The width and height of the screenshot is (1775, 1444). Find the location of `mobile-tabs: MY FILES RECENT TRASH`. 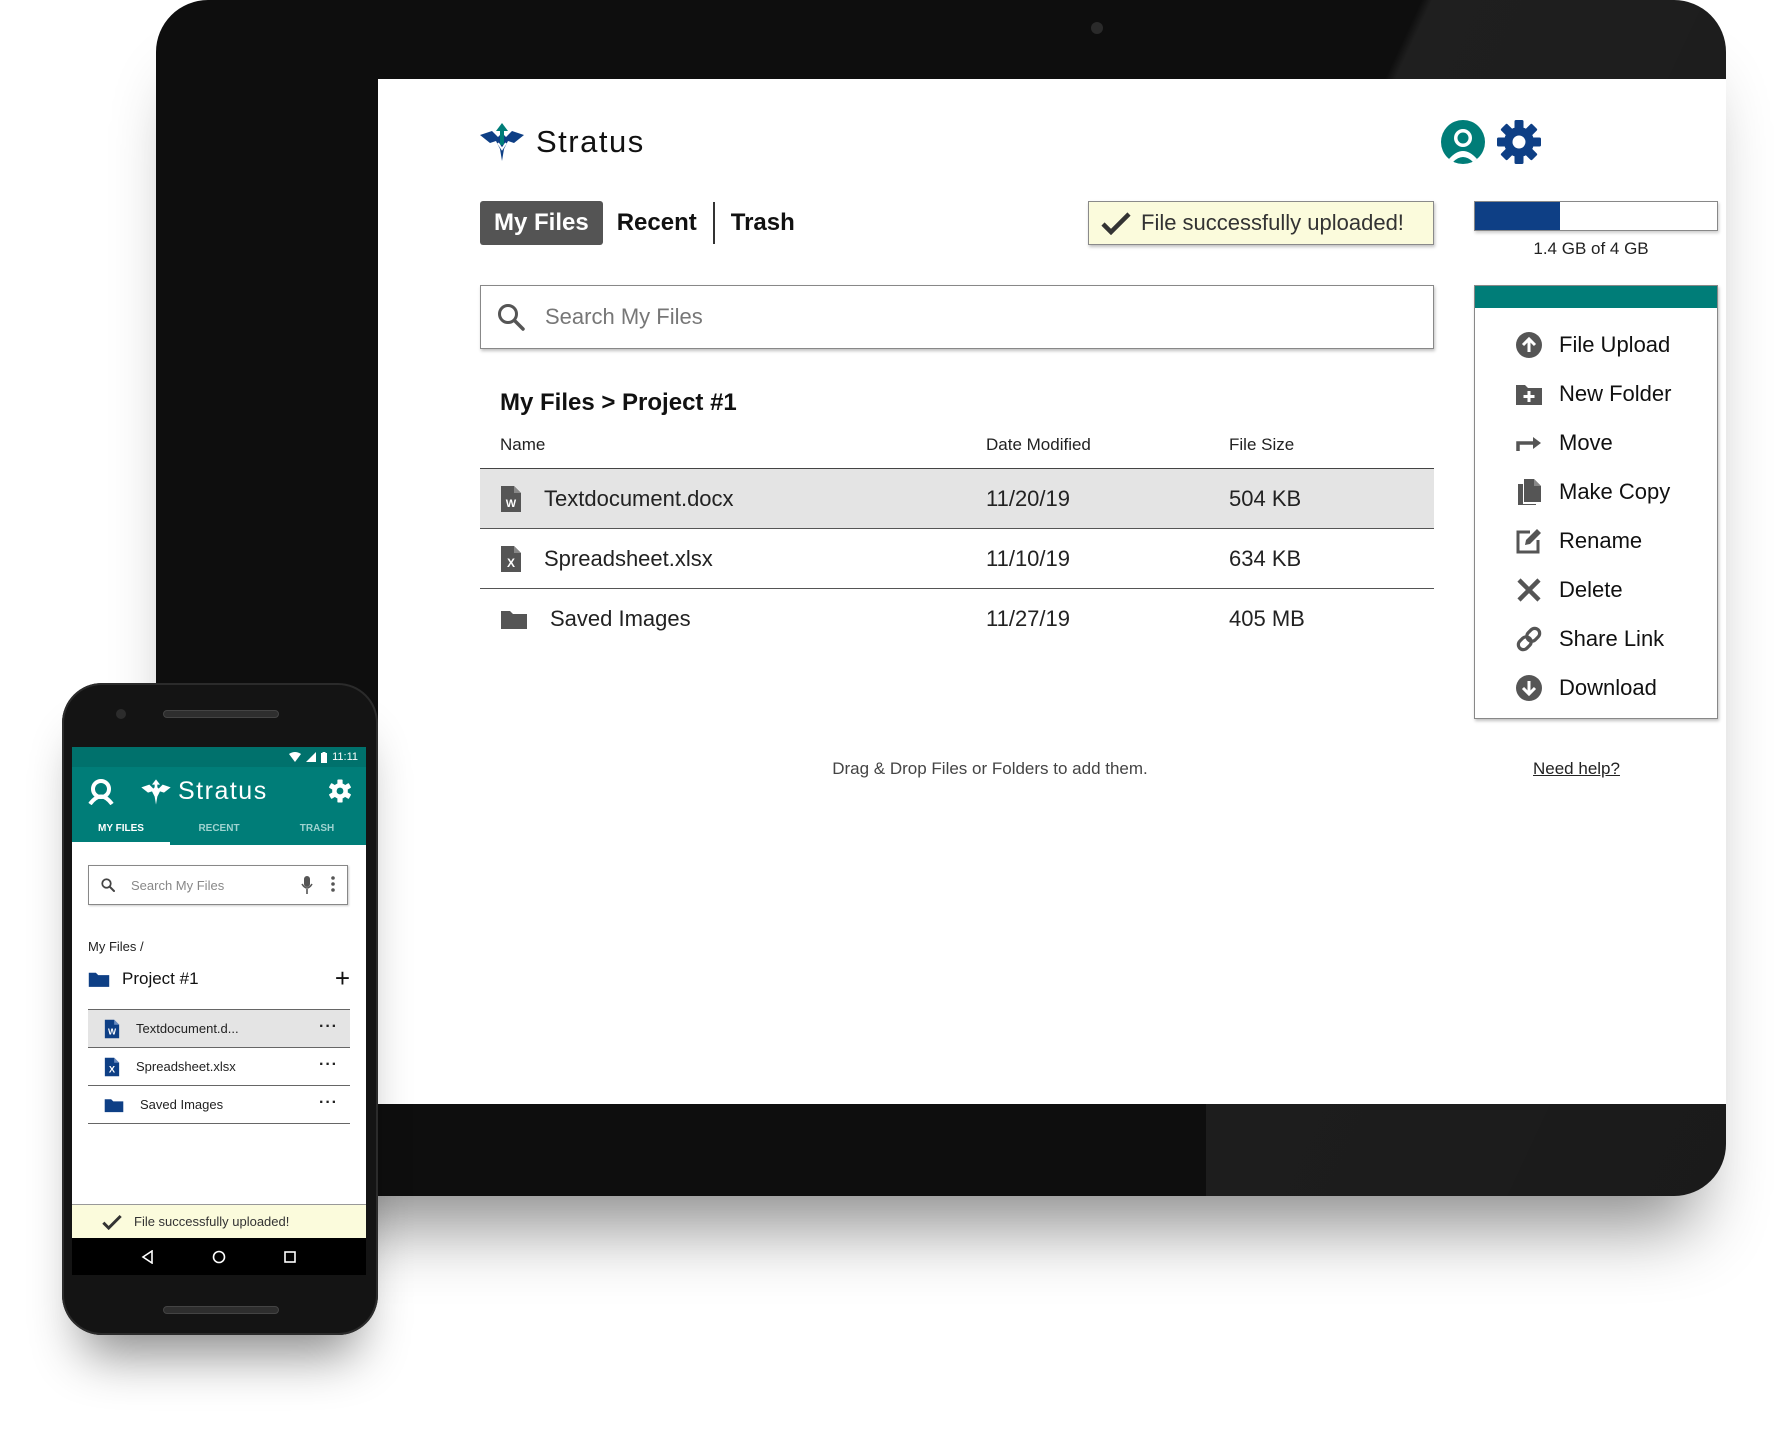

mobile-tabs: MY FILES RECENT TRASH is located at coordinates (219, 830).